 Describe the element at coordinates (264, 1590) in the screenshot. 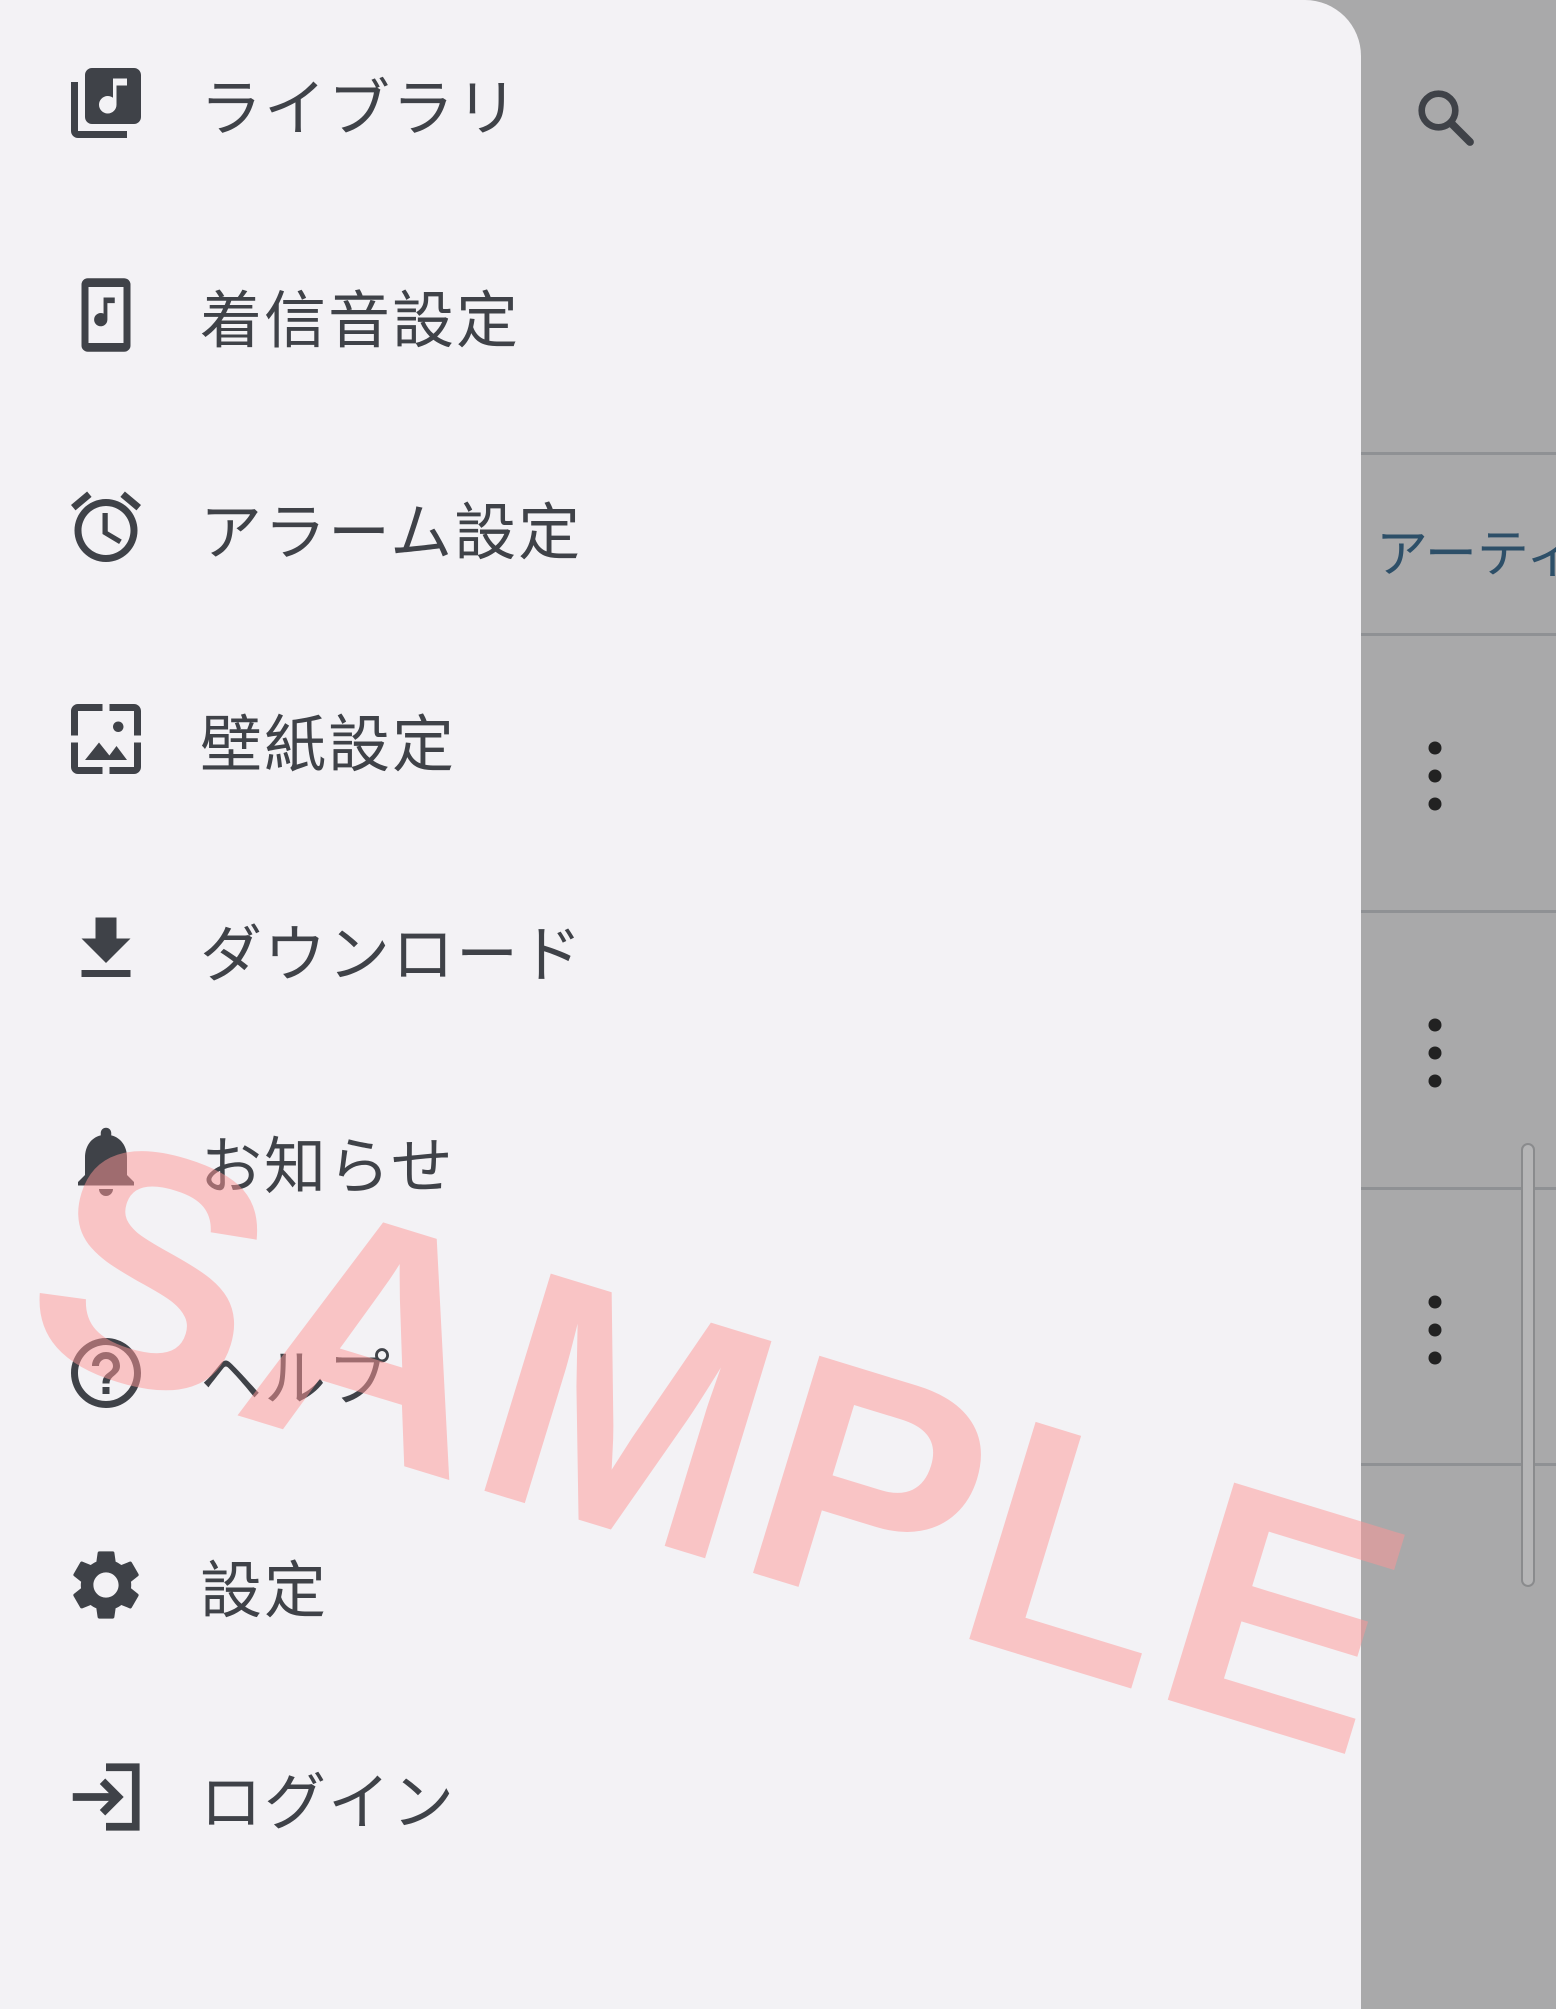

I see `drawer-item-label: 設定` at that location.